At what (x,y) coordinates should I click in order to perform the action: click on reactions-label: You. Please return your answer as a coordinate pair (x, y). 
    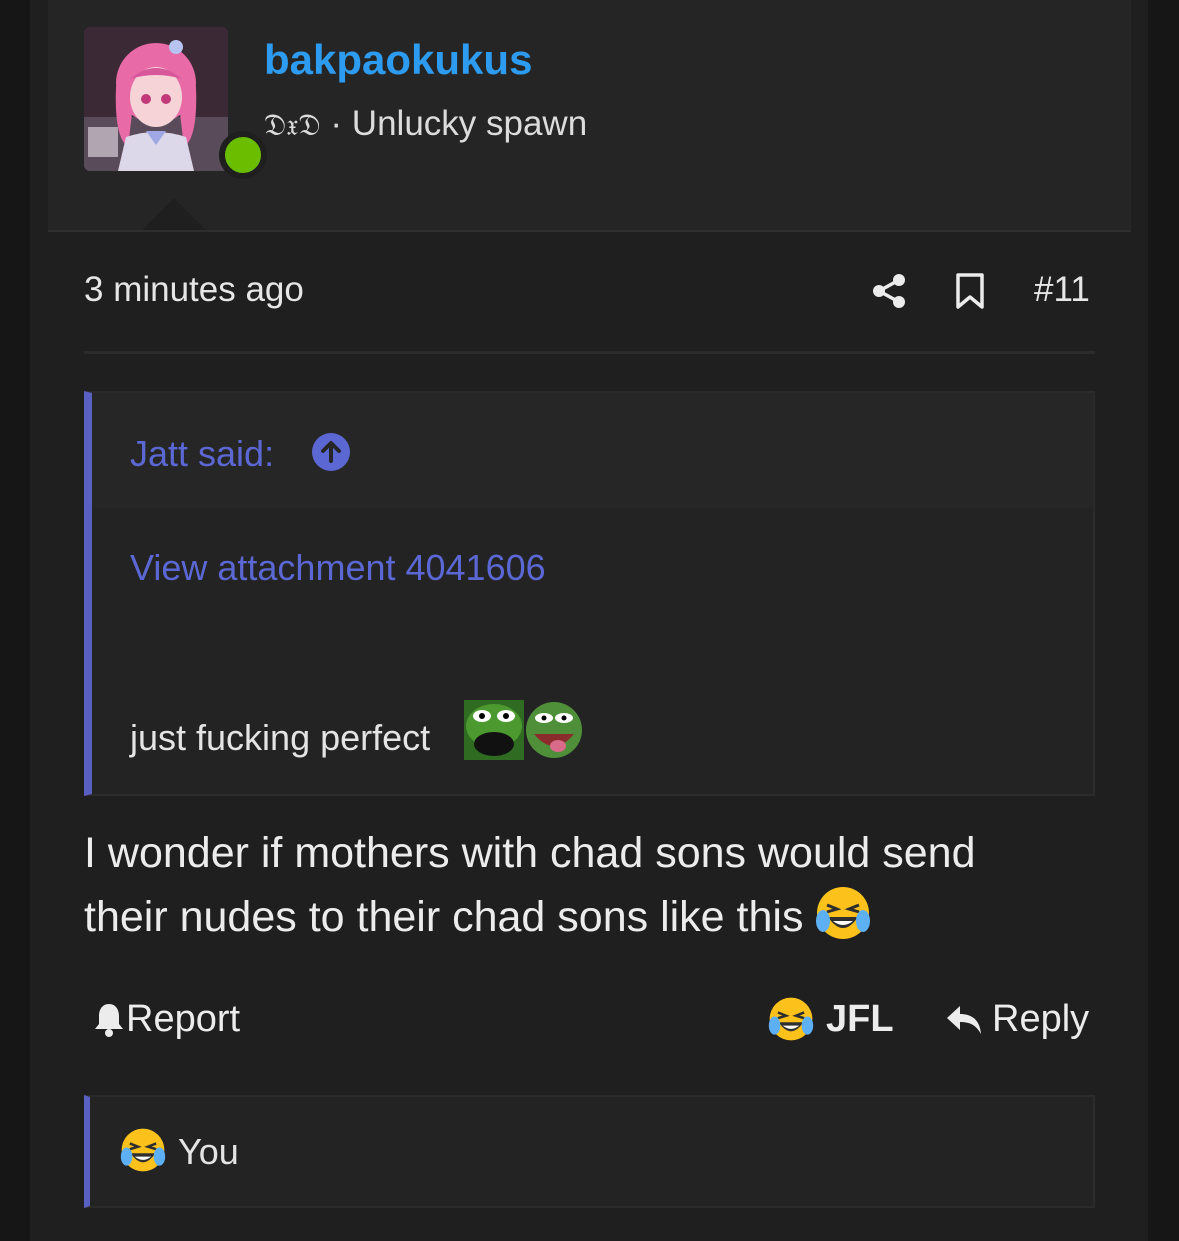
    Looking at the image, I should click on (208, 1152).